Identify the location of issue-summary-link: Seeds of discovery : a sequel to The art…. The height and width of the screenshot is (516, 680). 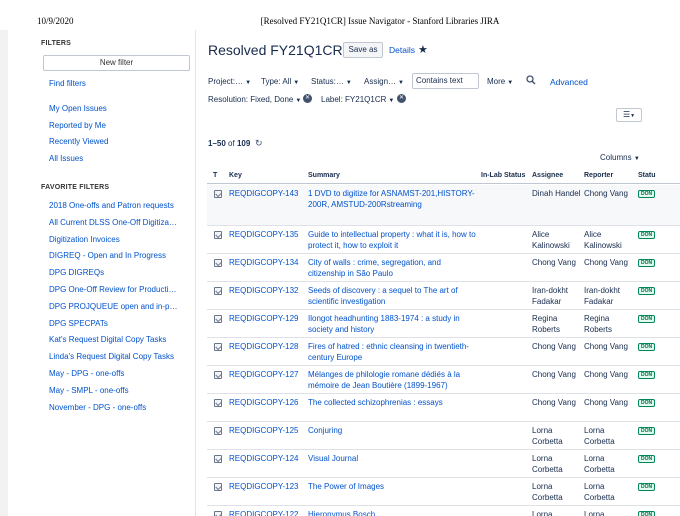
(393, 296).